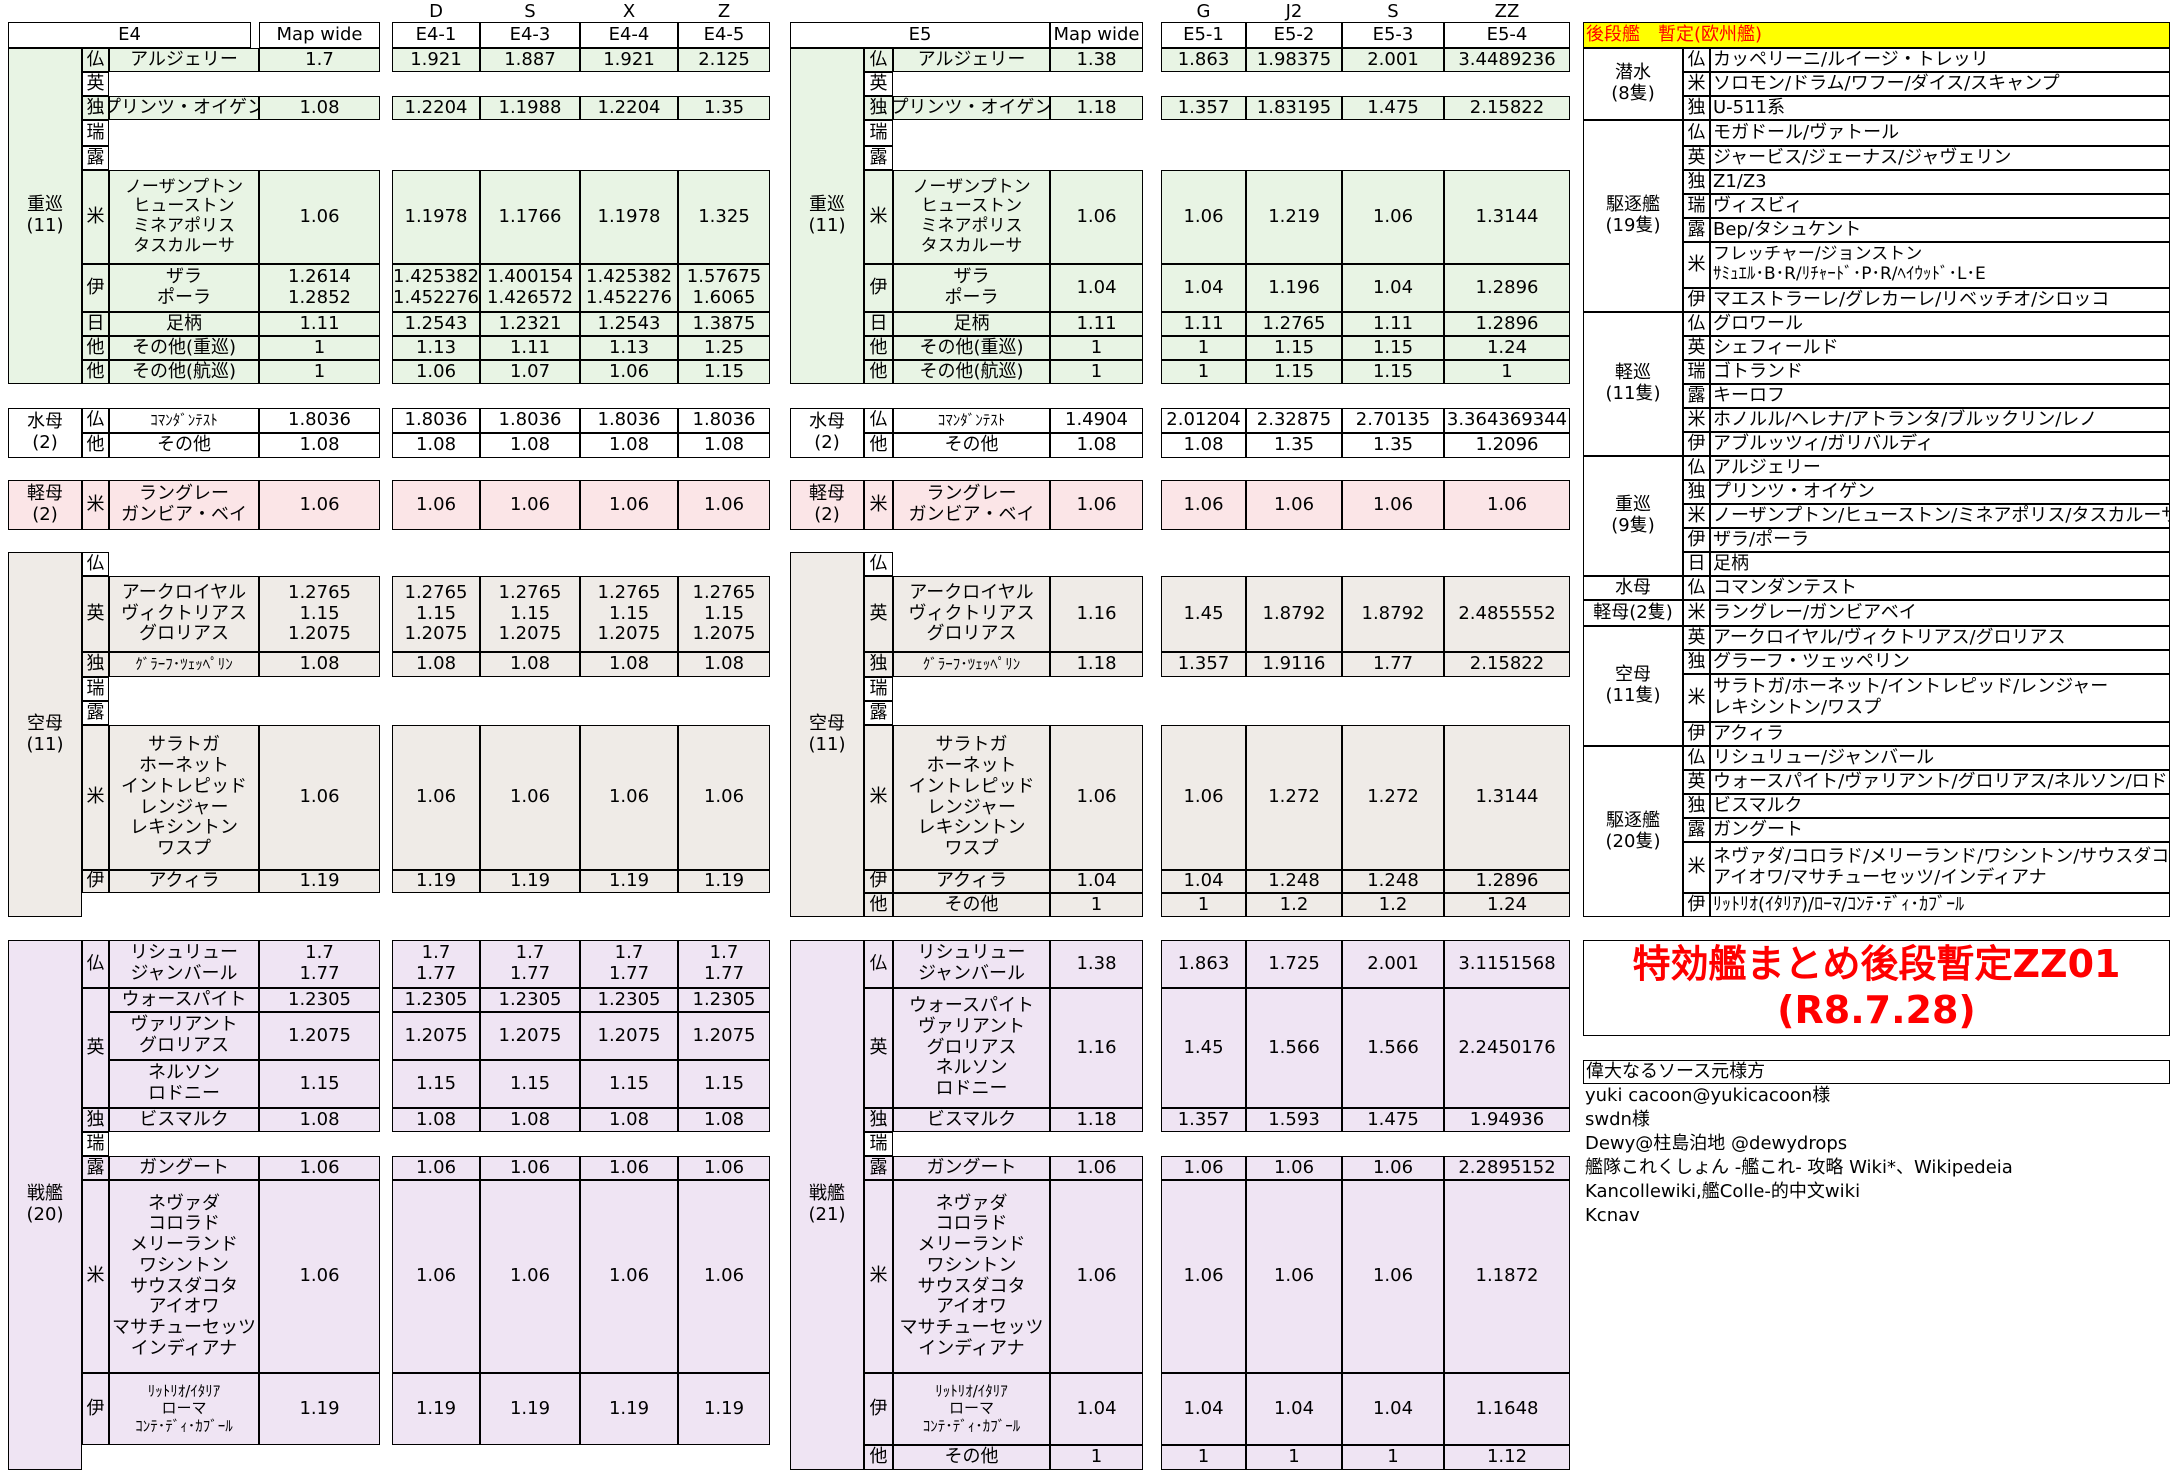  Describe the element at coordinates (920, 35) in the screenshot. I see `cell: E5` at that location.